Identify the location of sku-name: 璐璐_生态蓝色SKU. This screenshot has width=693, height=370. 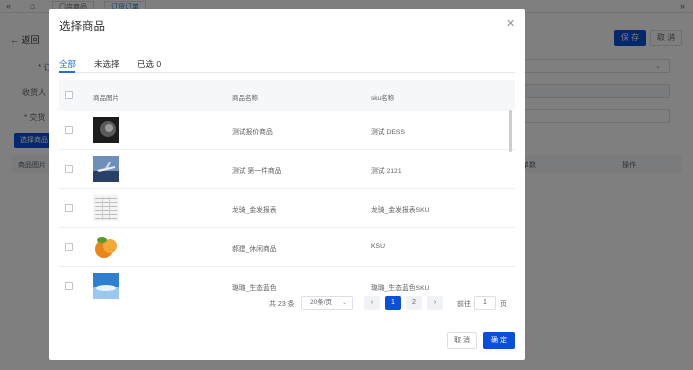
(400, 288).